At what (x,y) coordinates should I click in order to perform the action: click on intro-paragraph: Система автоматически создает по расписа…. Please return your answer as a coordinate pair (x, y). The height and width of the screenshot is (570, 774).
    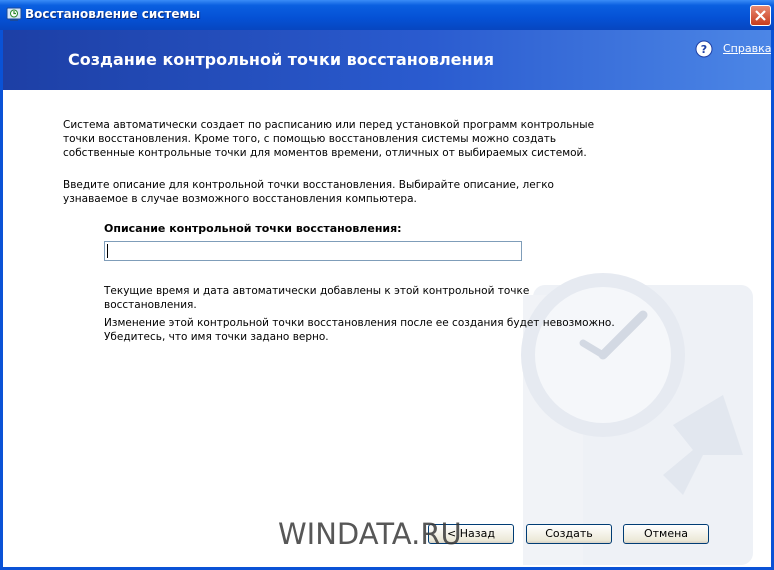
    Looking at the image, I should click on (329, 139).